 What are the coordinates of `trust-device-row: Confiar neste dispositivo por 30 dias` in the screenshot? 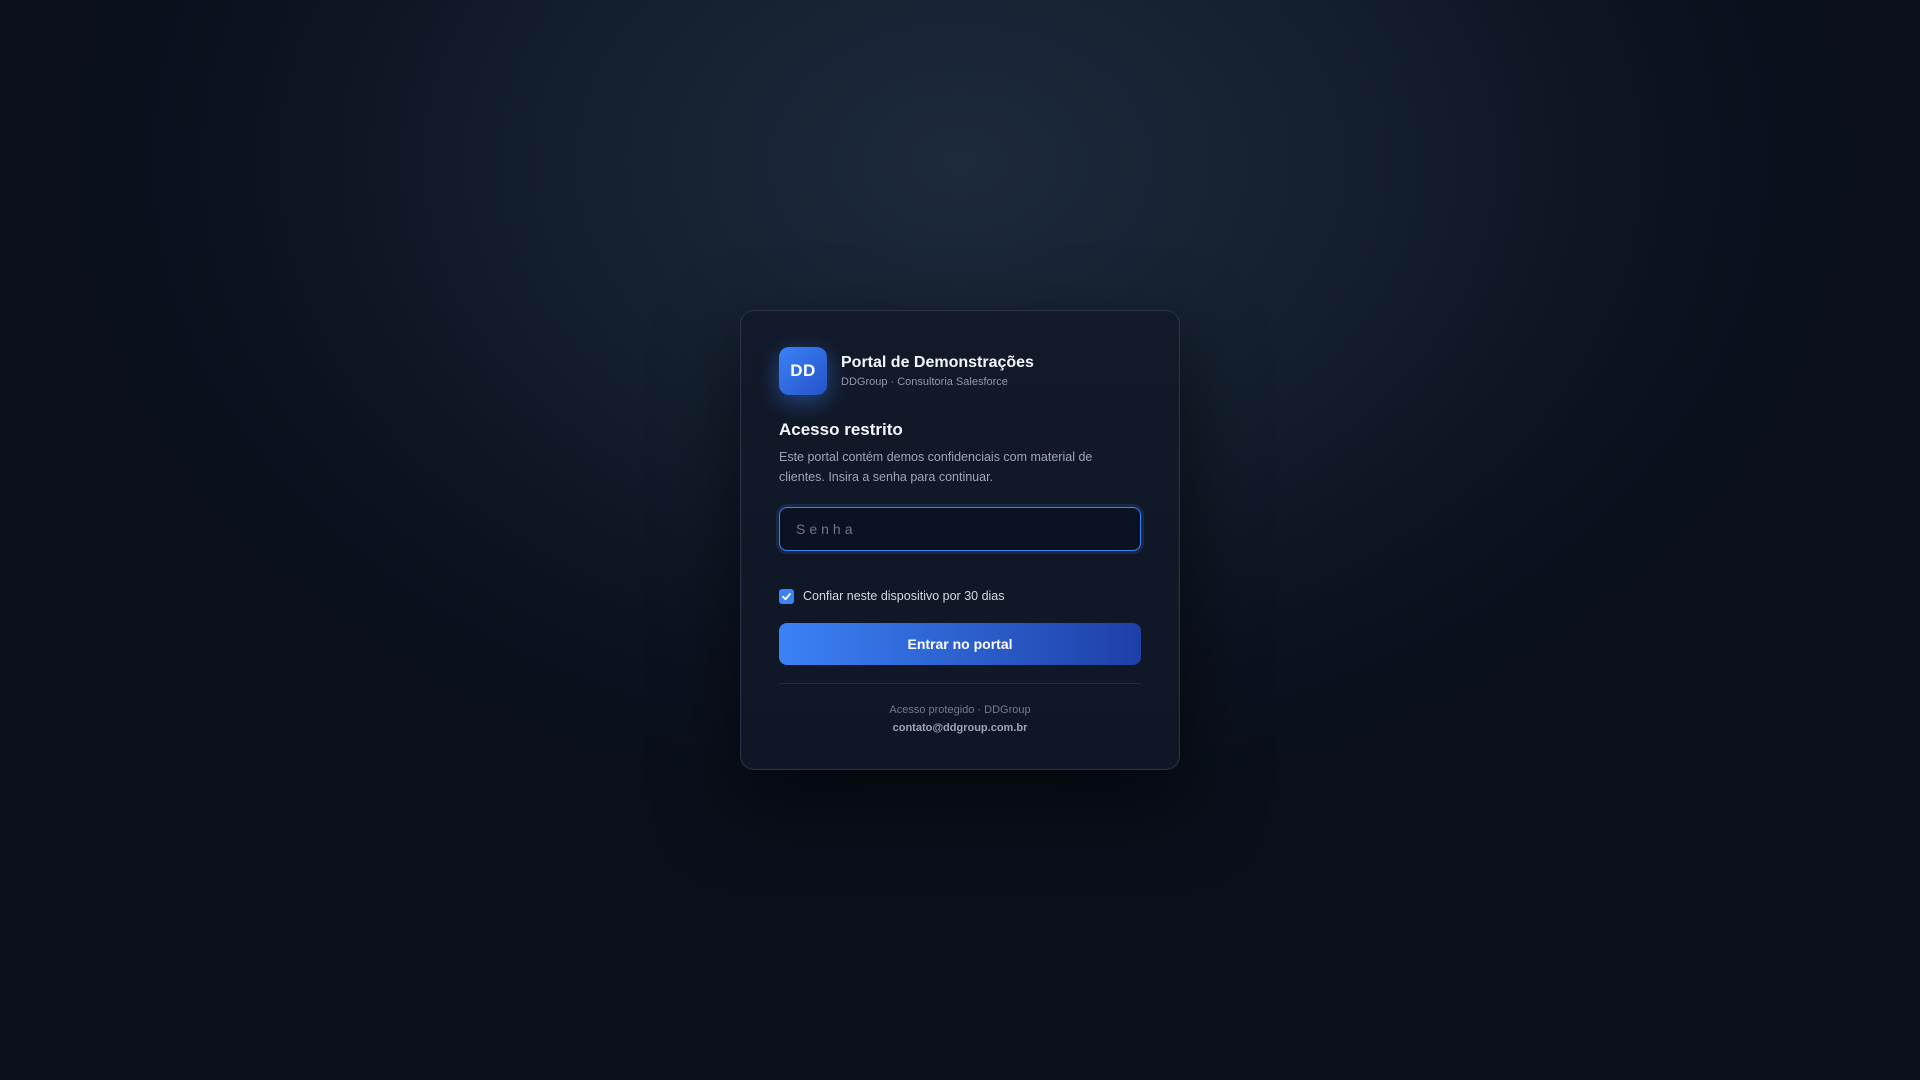 It's located at (960, 596).